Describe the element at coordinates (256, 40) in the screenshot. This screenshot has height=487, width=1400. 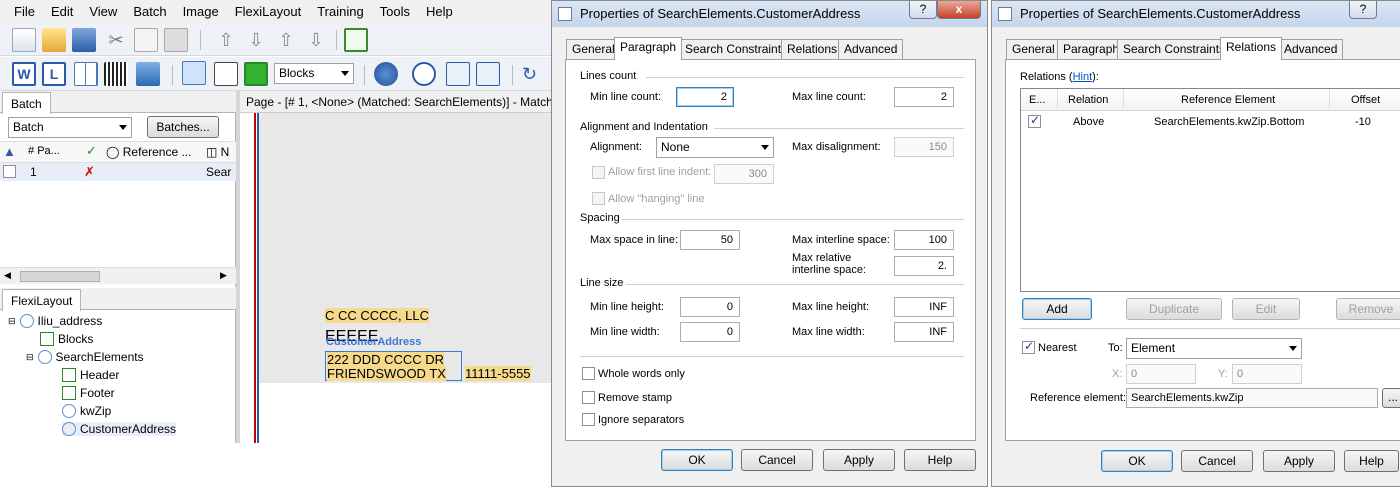
I see `move-down-icon: ⇩` at that location.